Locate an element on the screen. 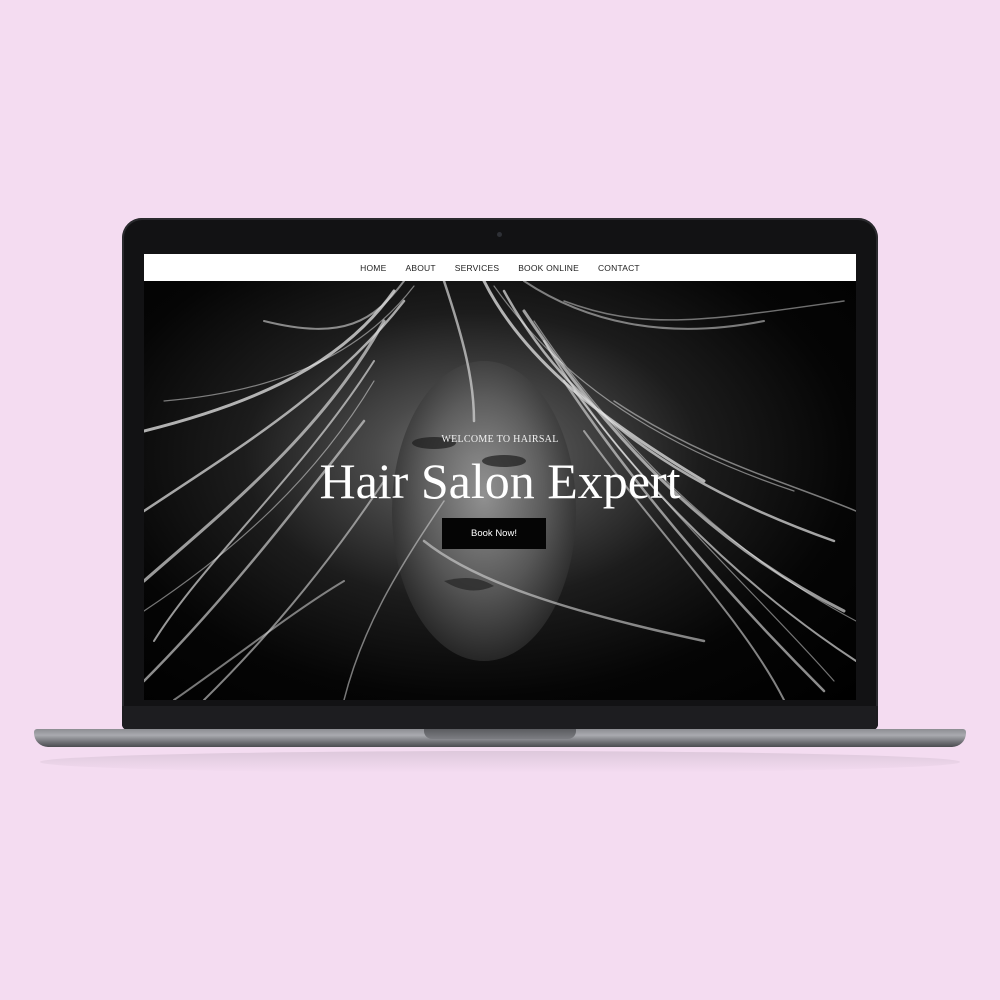  laptop-base is located at coordinates (500, 738).